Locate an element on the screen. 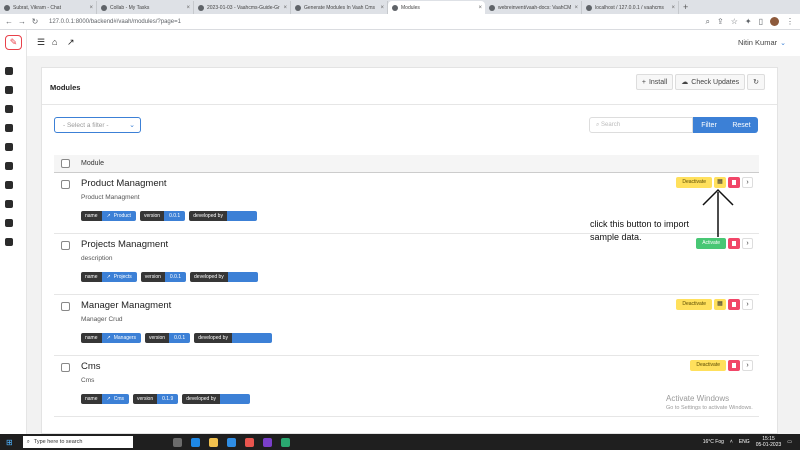 Image resolution: width=800 pixels, height=450 pixels. search-input: ⌕ Search is located at coordinates (641, 125).